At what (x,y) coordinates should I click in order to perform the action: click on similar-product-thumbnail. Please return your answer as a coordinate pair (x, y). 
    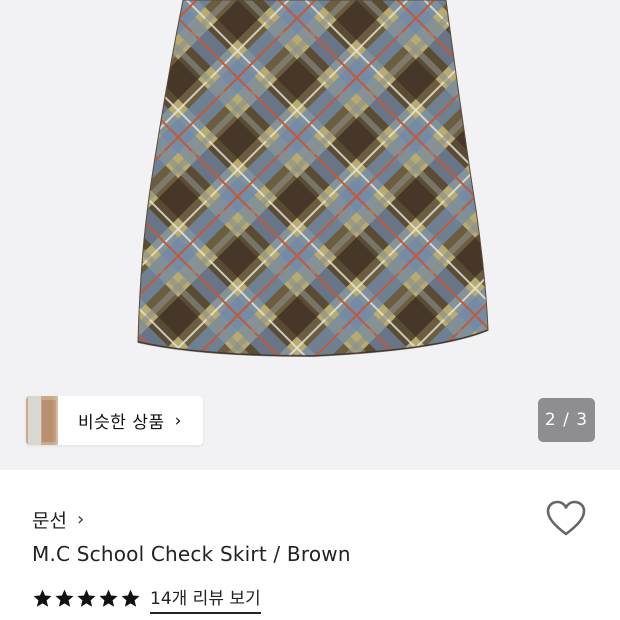
    Looking at the image, I should click on (51, 420).